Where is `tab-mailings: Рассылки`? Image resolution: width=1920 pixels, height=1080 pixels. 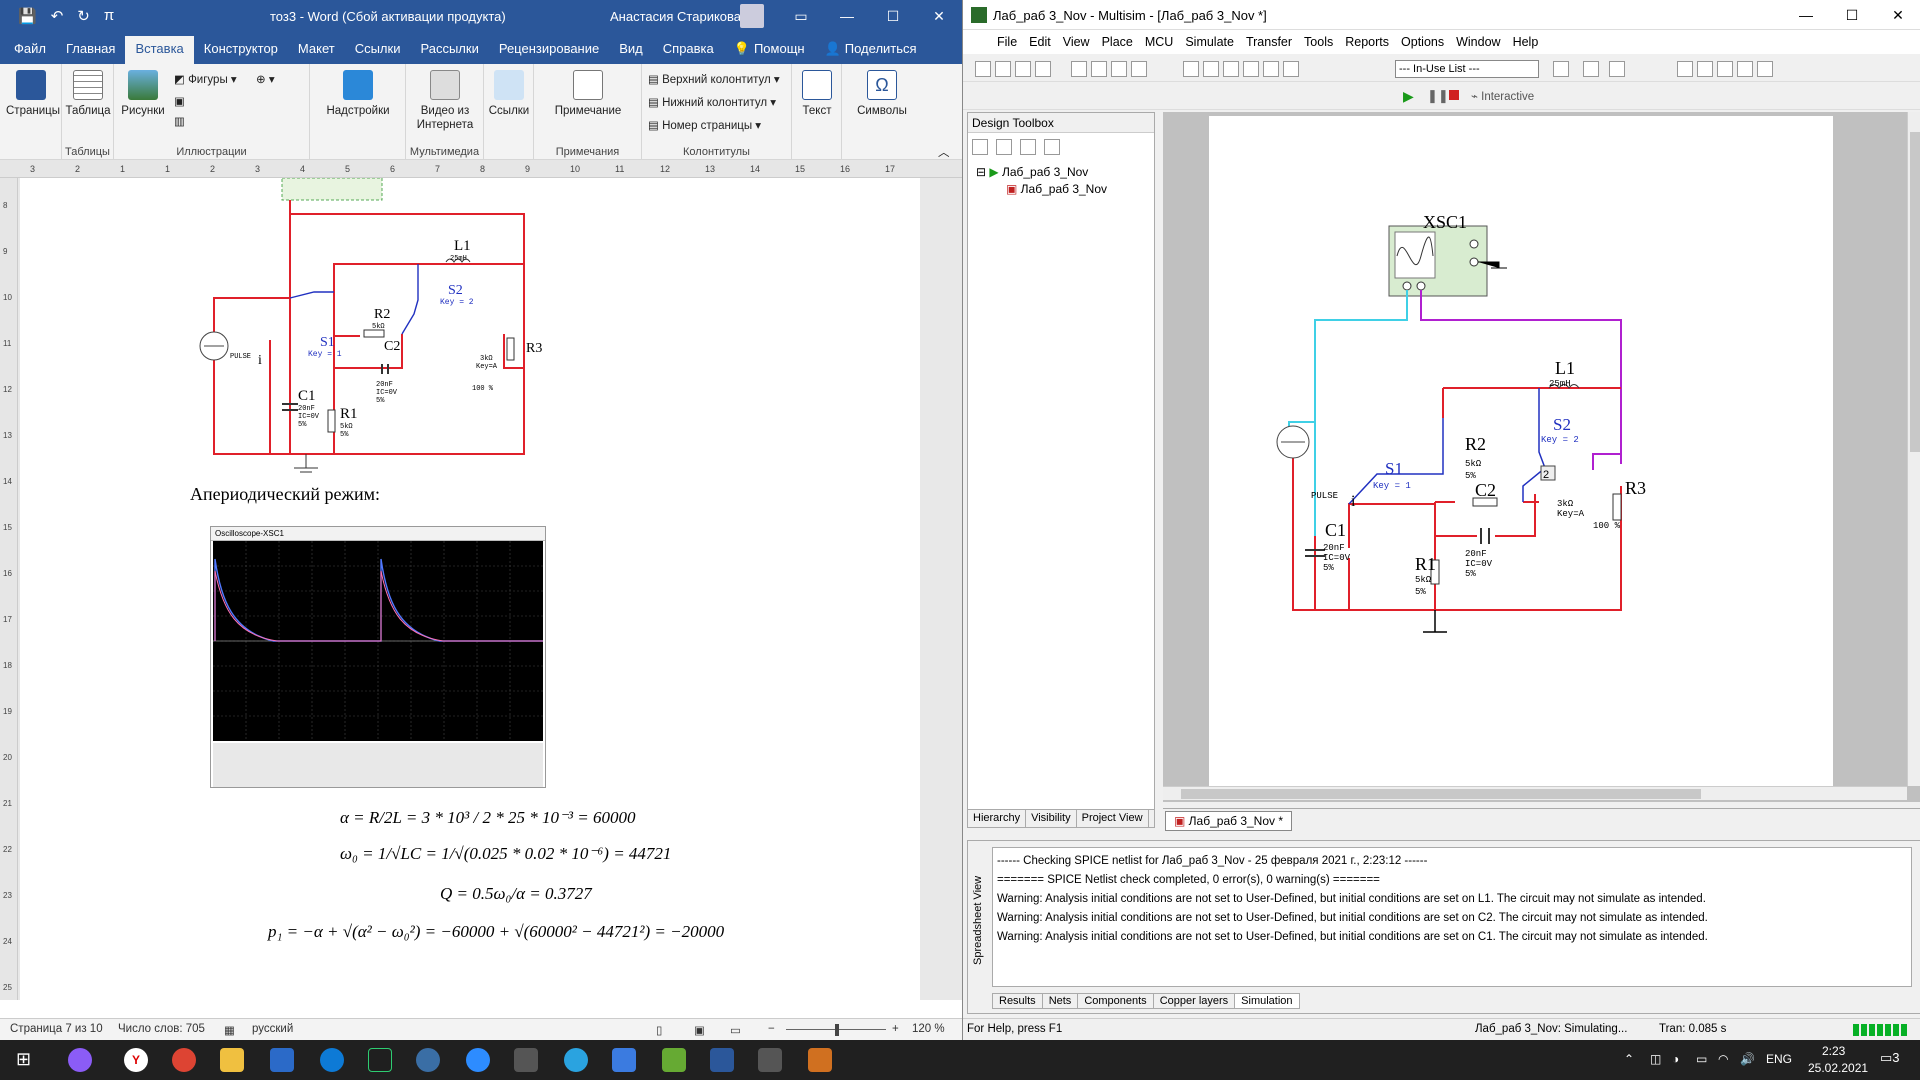 tab-mailings: Рассылки is located at coordinates (449, 50).